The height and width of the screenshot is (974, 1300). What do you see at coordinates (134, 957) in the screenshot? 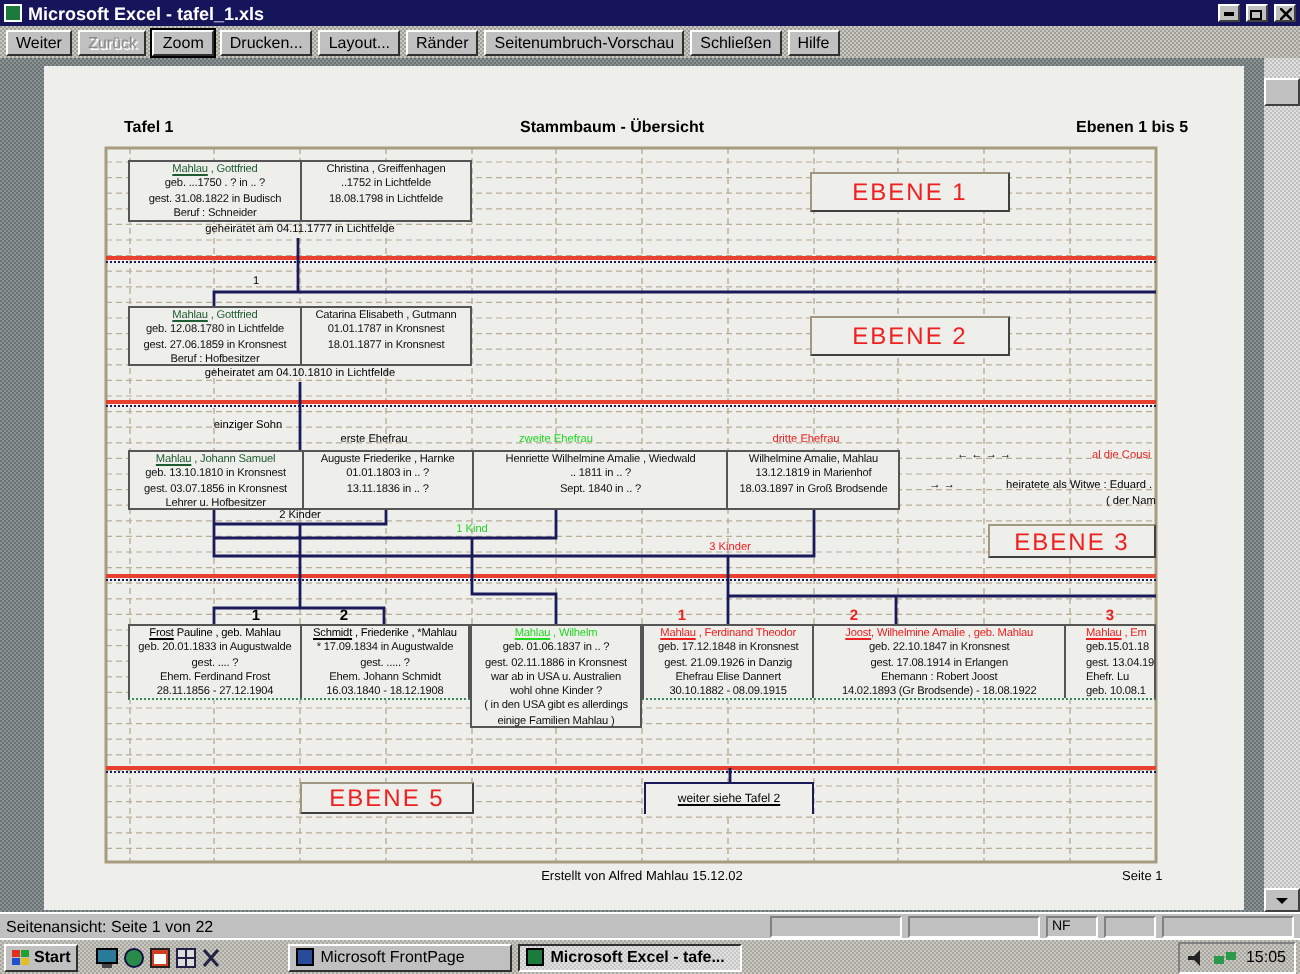
I see `globe-icon` at bounding box center [134, 957].